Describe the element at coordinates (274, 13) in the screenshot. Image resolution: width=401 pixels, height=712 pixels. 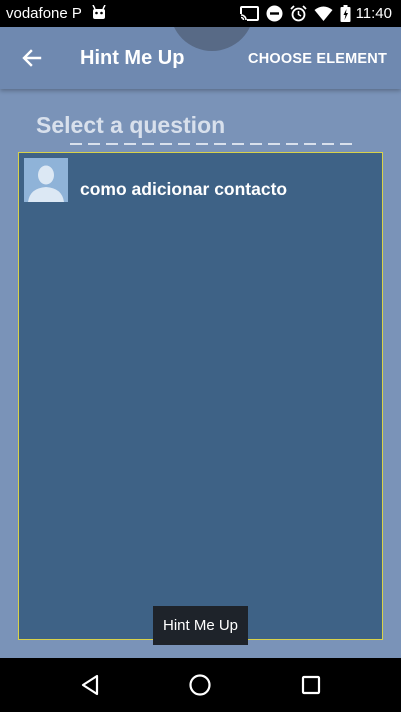
I see `do-not-disturb-icon` at that location.